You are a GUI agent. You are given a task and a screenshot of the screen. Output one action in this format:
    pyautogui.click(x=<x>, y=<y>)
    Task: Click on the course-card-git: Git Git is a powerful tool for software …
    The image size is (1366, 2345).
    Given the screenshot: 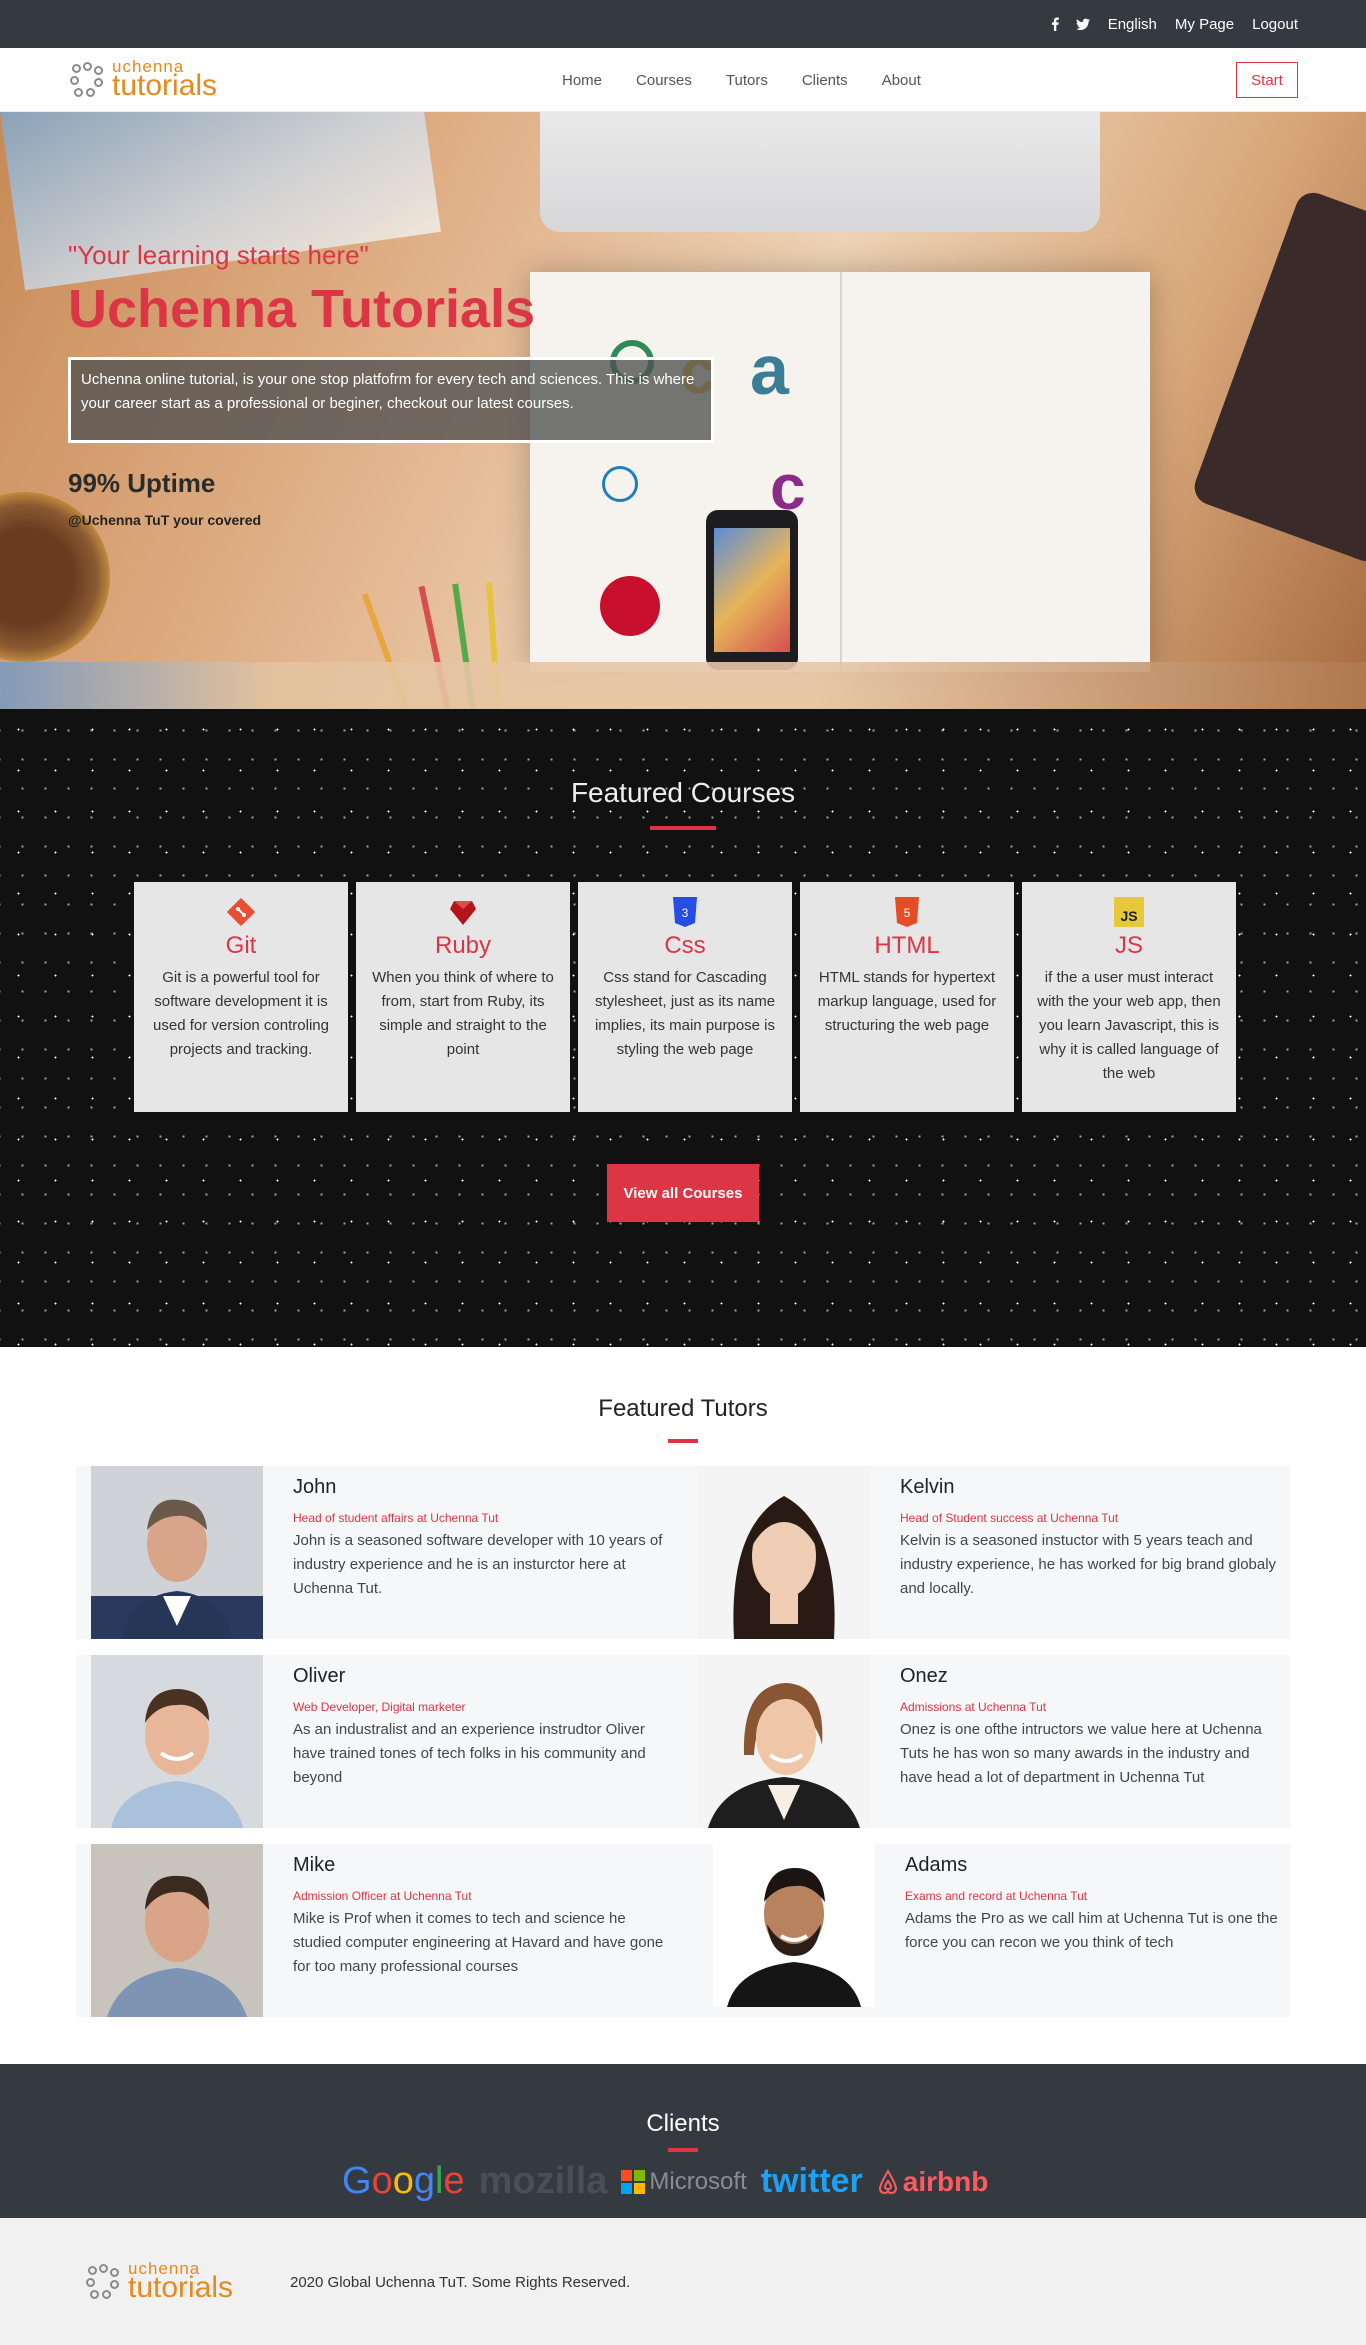 What is the action you would take?
    pyautogui.click(x=241, y=997)
    